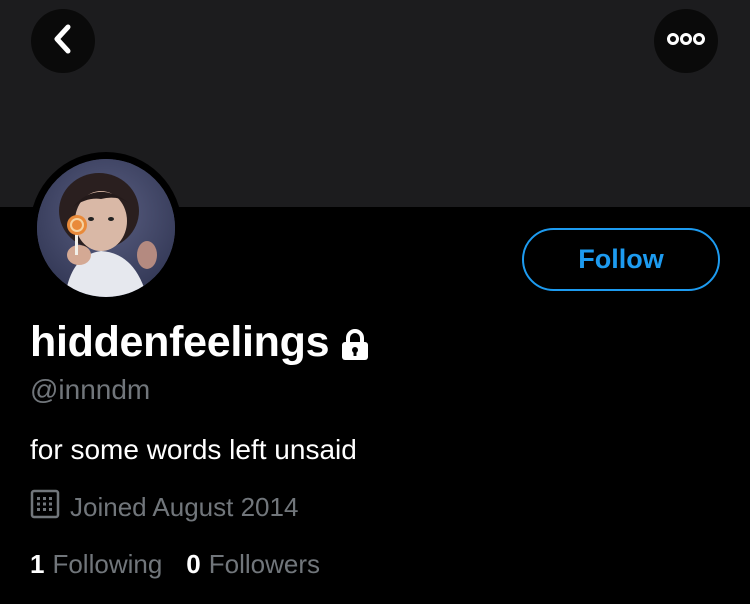 The width and height of the screenshot is (750, 604). Describe the element at coordinates (193, 564) in the screenshot. I see `followers-count: 0` at that location.